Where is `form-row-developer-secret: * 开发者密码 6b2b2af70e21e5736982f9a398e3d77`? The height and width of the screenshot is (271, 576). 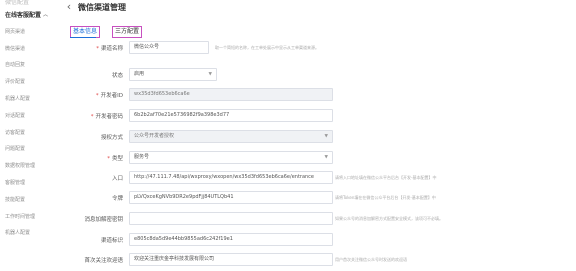
form-row-developer-secret: * 开发者密码 6b2b2af70e21e5736982f9a398e3d77 is located at coordinates (288, 116).